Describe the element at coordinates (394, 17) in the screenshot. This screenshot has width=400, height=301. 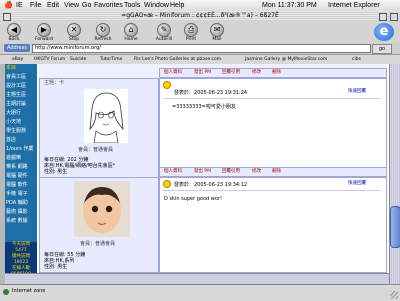
I see `collapse-box-icon` at that location.